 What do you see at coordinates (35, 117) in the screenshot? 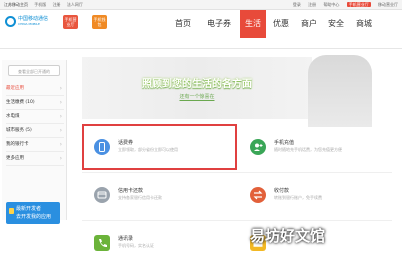
I see `sidebar-item-utilities: 水电煤 ›` at bounding box center [35, 117].